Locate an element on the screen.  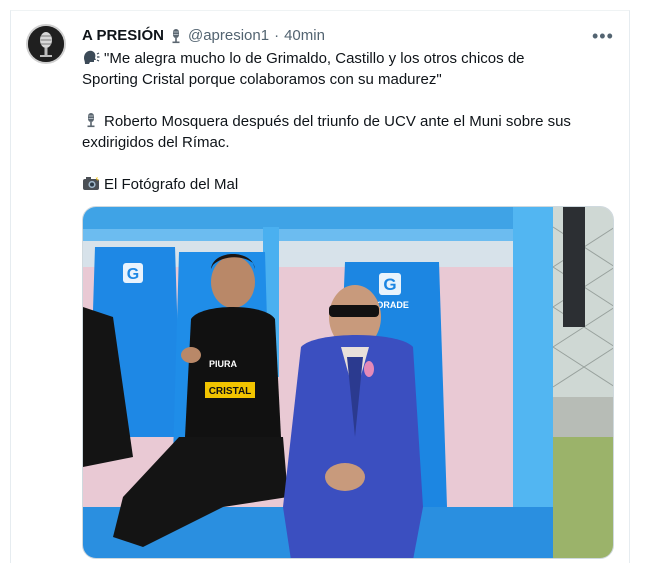
jacket-sponsor: PIURA is located at coordinates (223, 364).